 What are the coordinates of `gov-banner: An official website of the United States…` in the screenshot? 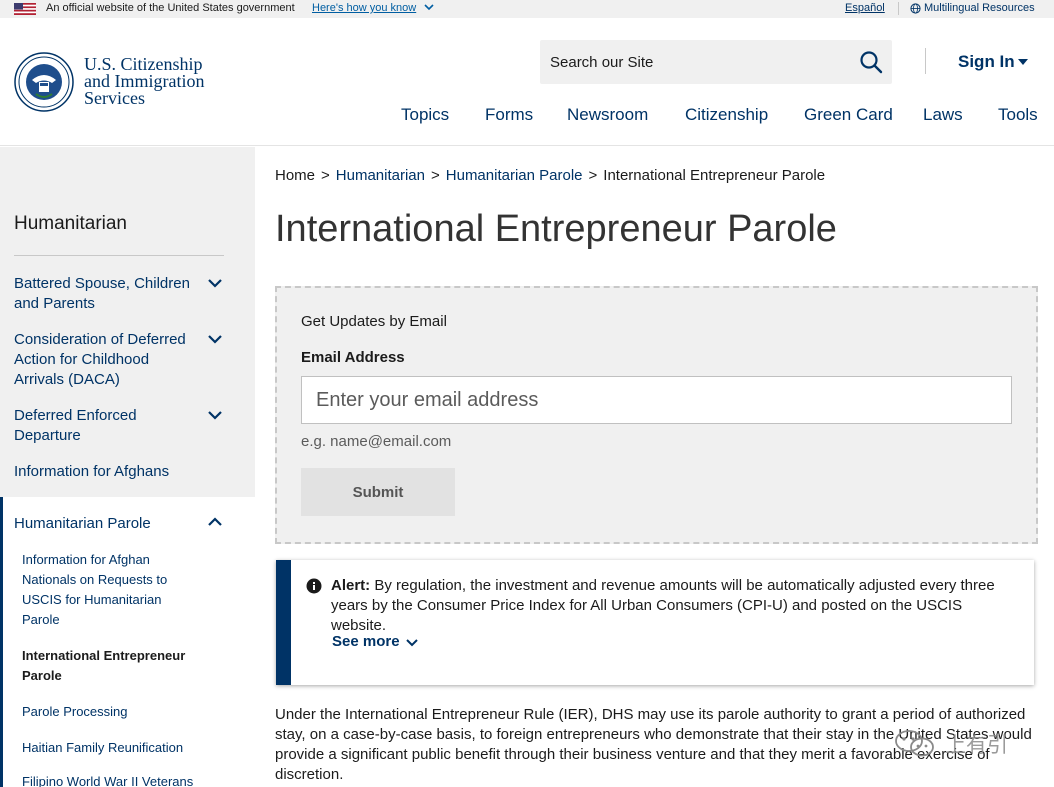 It's located at (527, 9).